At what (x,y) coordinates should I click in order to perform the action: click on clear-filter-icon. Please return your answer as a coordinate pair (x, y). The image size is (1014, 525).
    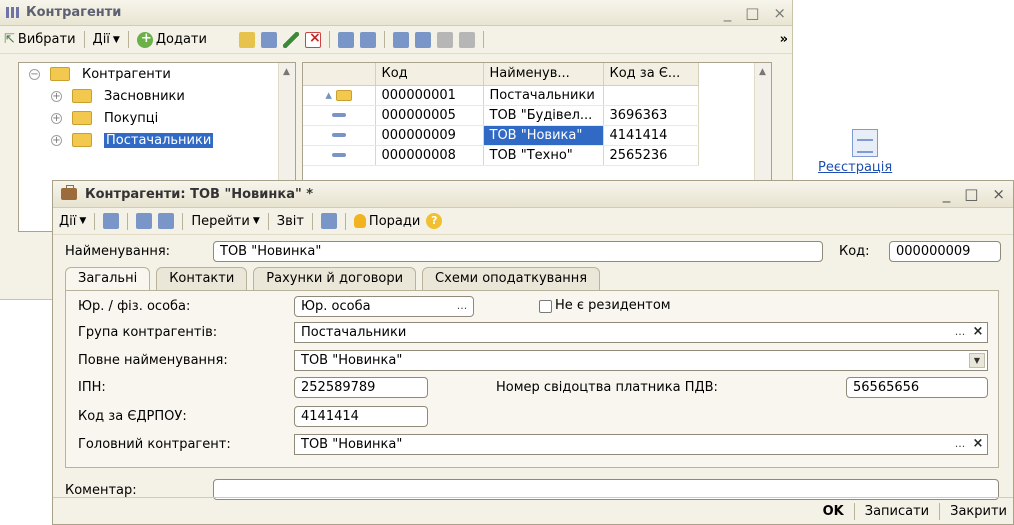
    Looking at the image, I should click on (466, 39).